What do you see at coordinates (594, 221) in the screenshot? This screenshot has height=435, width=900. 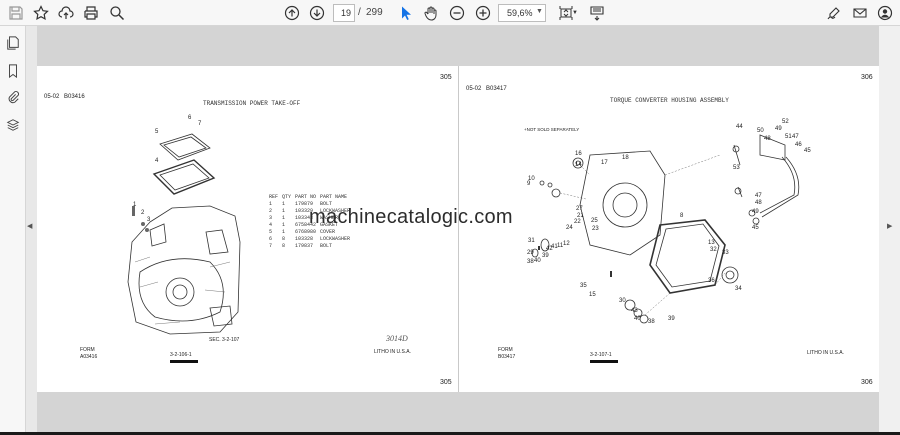 I see `callout-label: 25` at bounding box center [594, 221].